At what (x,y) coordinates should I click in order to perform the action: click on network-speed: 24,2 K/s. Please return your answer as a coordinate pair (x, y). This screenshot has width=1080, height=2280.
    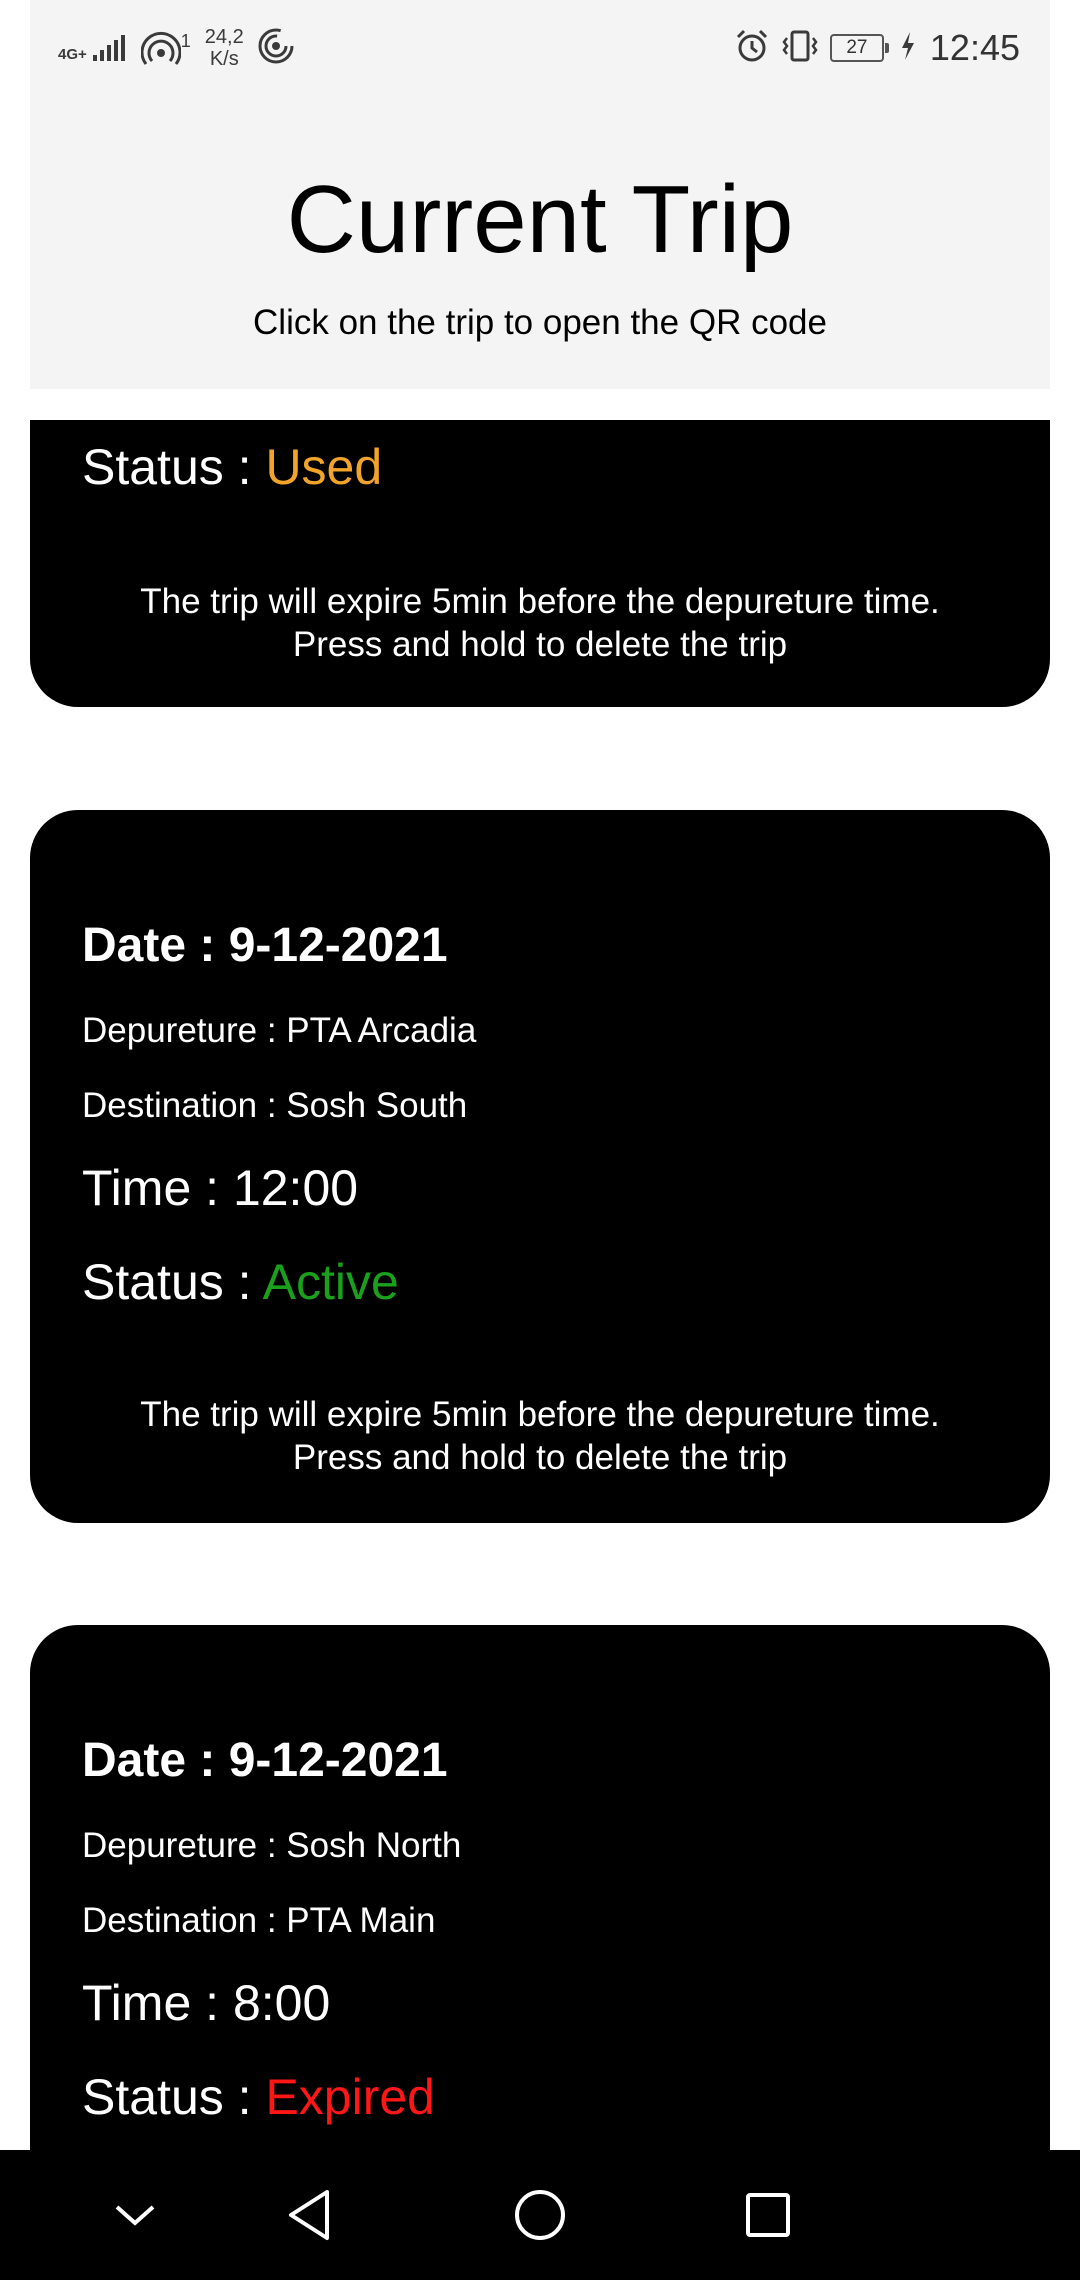
    Looking at the image, I should click on (224, 48).